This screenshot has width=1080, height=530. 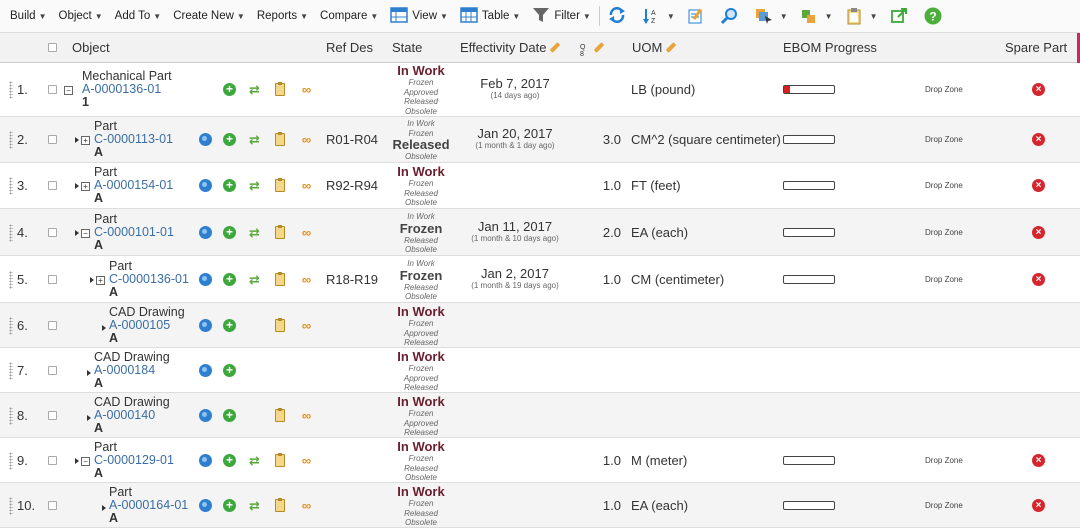 I want to click on object-id-link: A-0000184, so click(x=132, y=370).